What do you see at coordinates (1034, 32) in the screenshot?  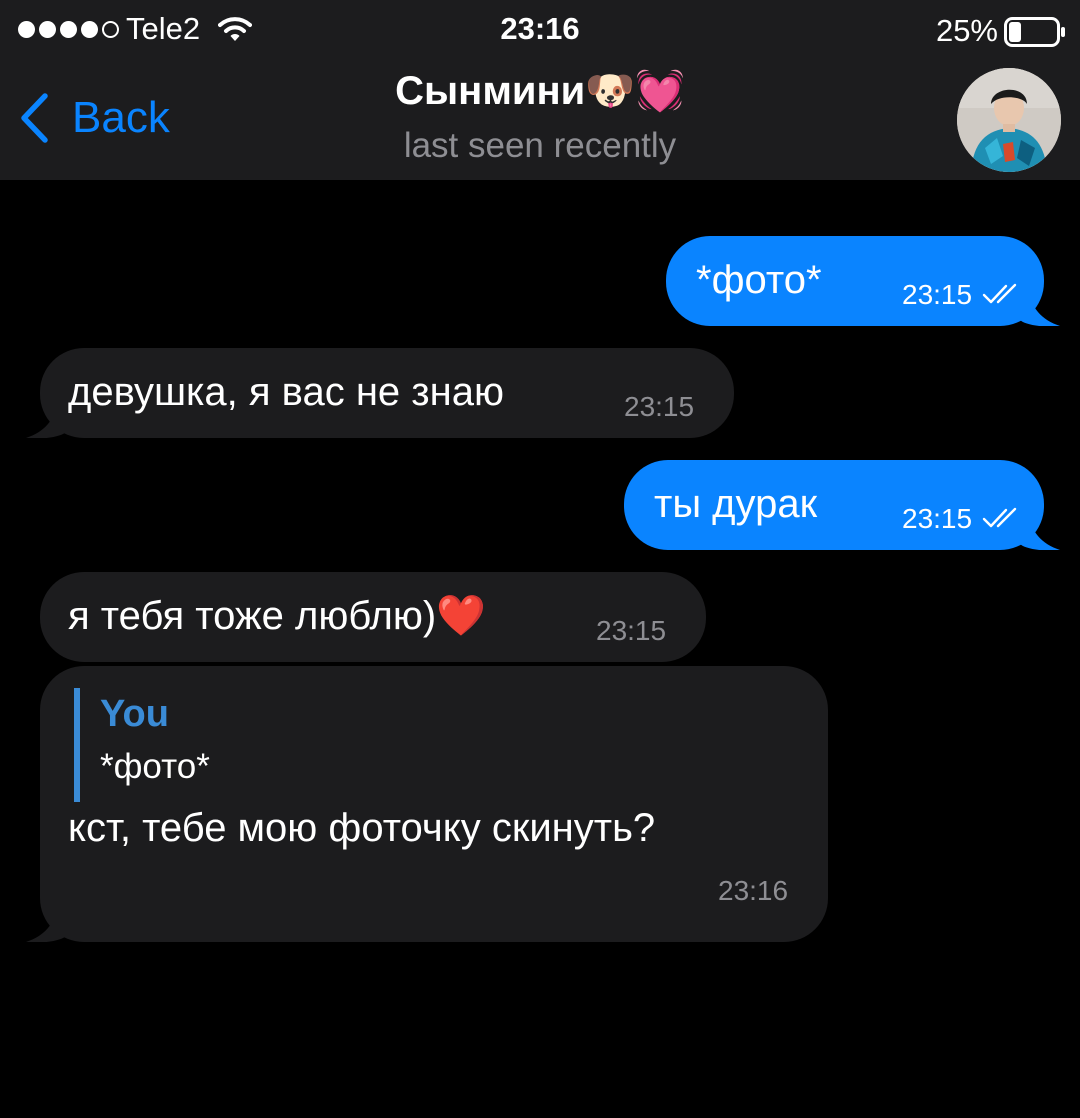 I see `battery-icon` at bounding box center [1034, 32].